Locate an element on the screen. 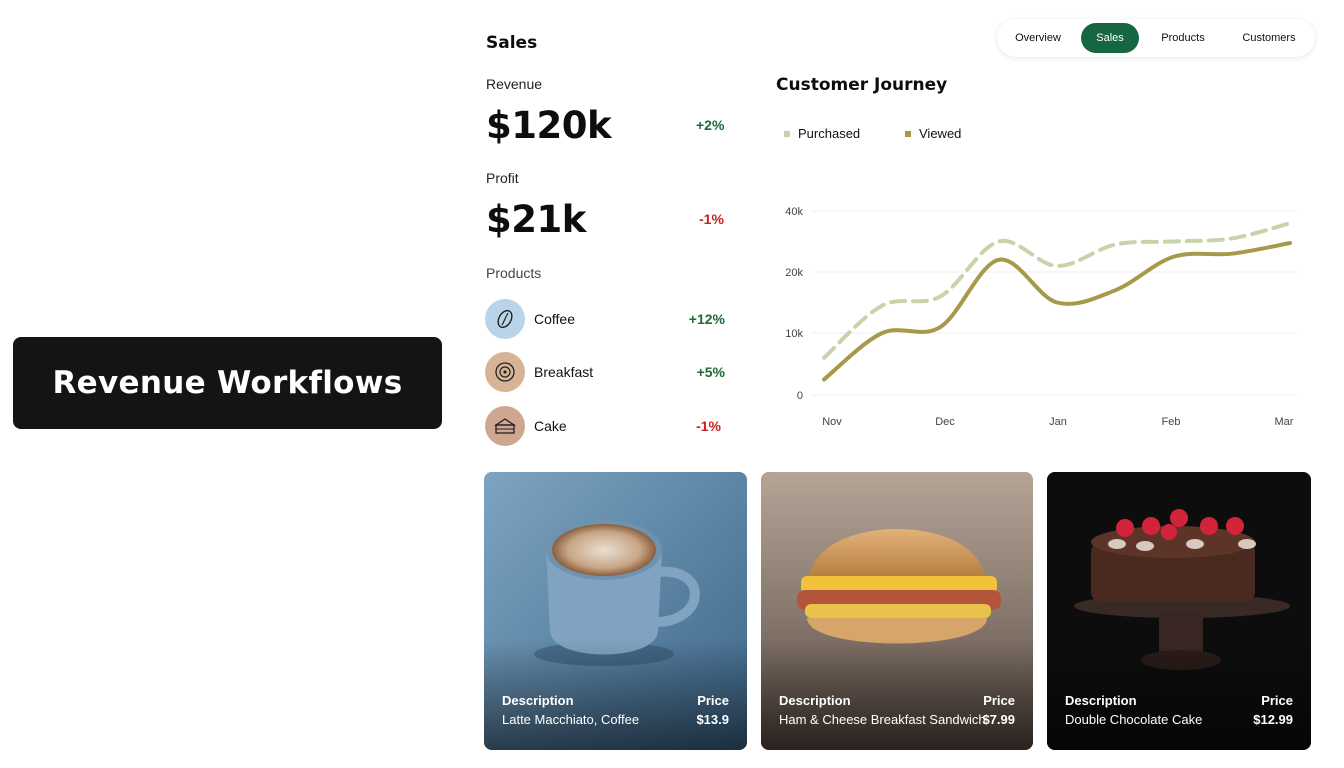 The image size is (1344, 768). series-line-viewed is located at coordinates (1057, 311).